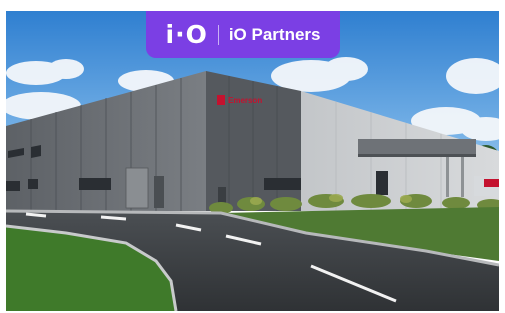 The image size is (505, 313). Describe the element at coordinates (274, 34) in the screenshot. I see `brand-name: iO Partners` at that location.